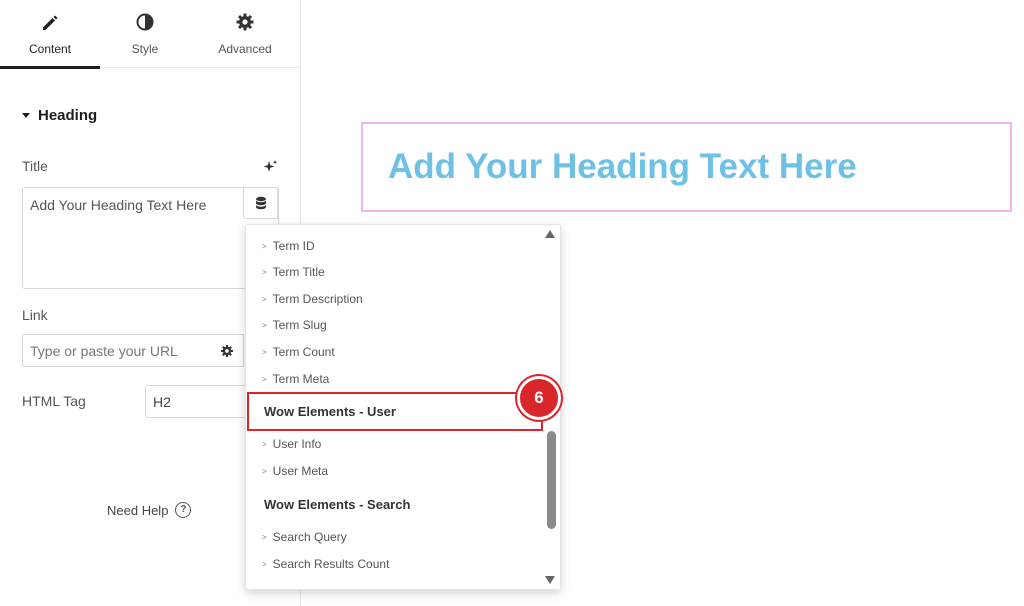  Describe the element at coordinates (330, 411) in the screenshot. I see `dropdown-group-user: Wow Elements - User` at that location.